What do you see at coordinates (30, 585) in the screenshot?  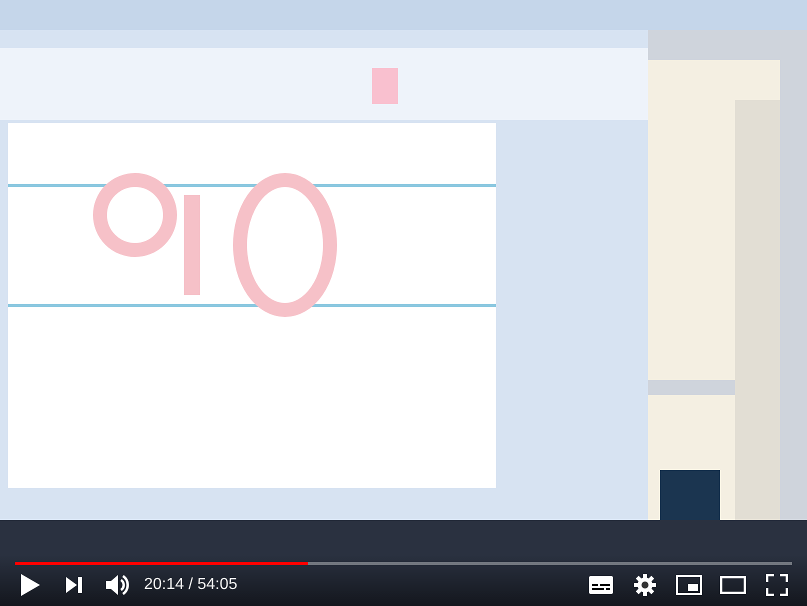 I see `play-icon` at bounding box center [30, 585].